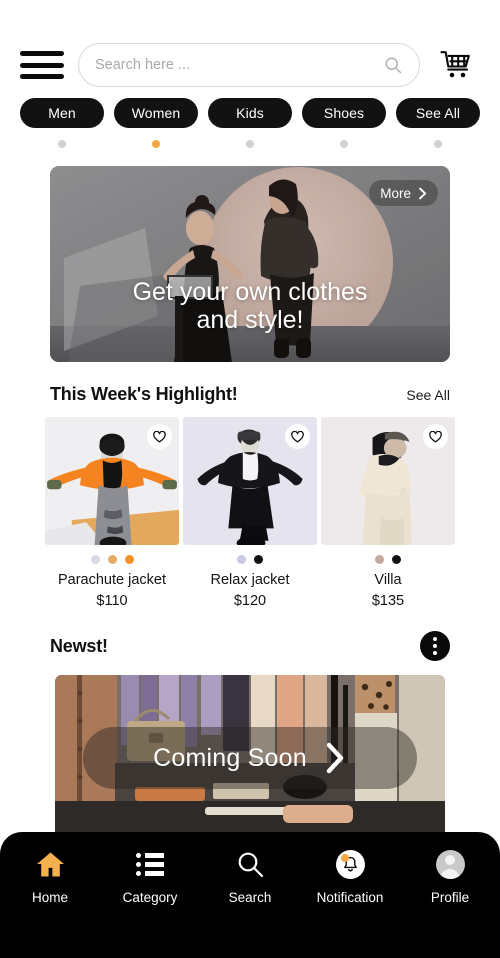  I want to click on avatar-body, so click(450, 873).